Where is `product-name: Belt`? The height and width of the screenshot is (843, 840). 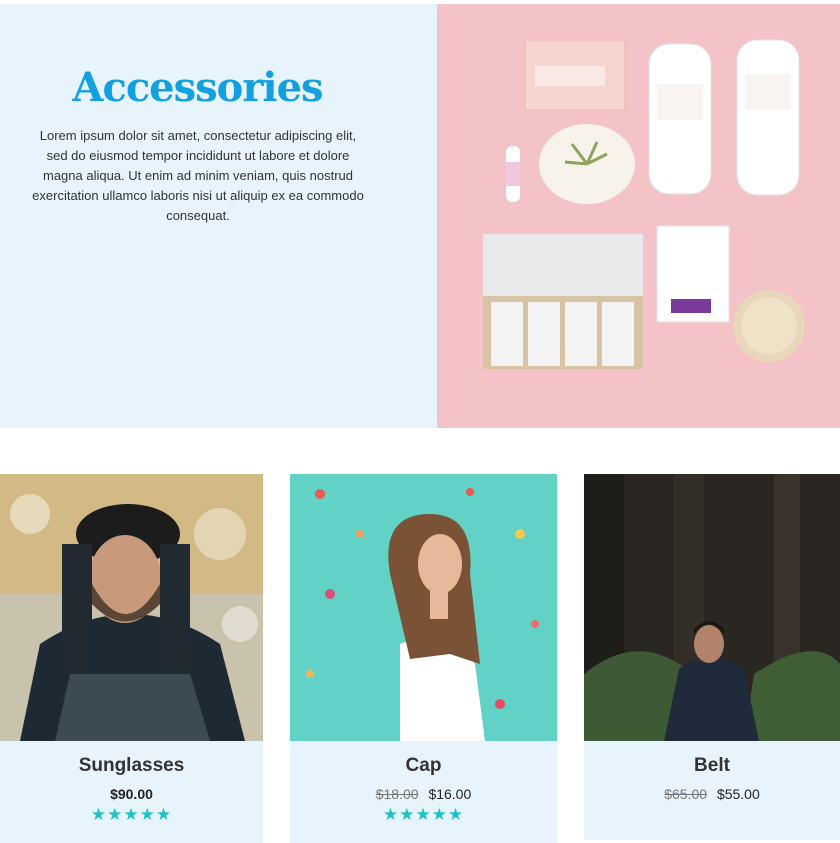
product-name: Belt is located at coordinates (712, 766).